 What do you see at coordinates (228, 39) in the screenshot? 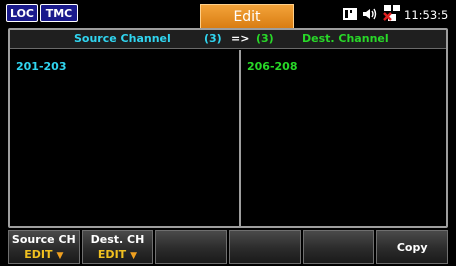
I see `table-header: Source Channel (3) => (3) Dest. Channel` at bounding box center [228, 39].